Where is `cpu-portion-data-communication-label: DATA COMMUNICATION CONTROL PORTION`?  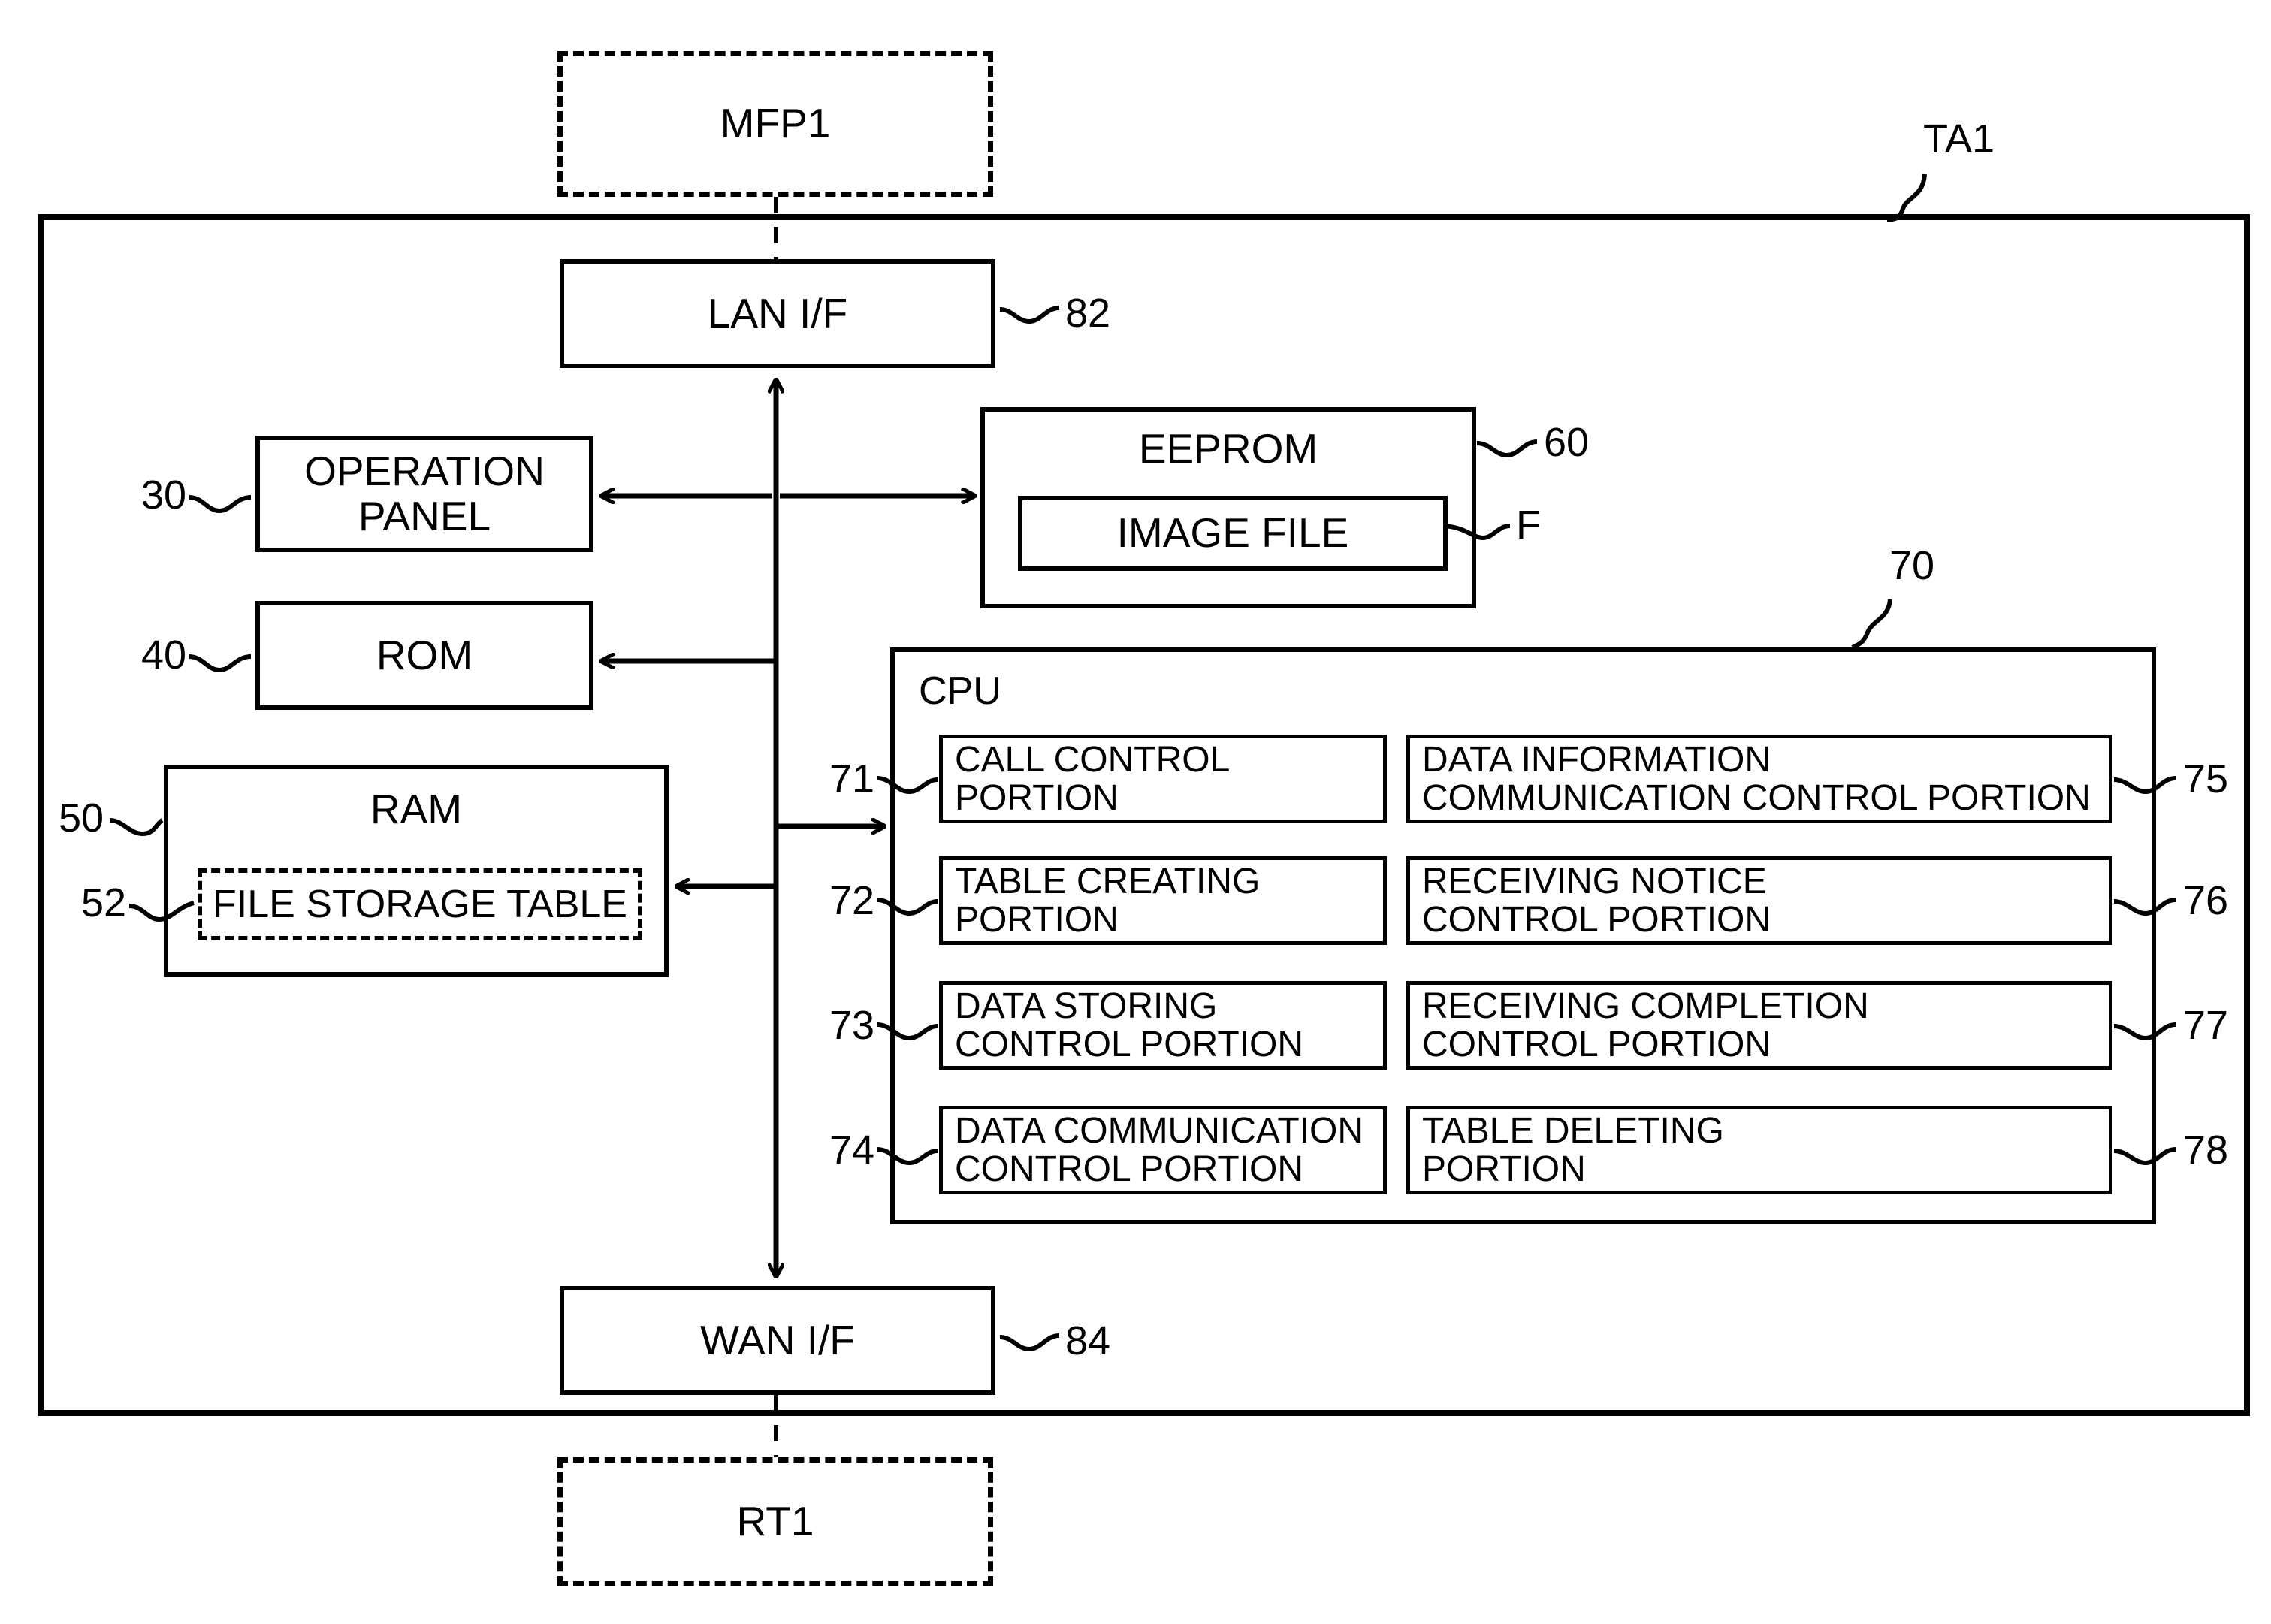
cpu-portion-data-communication-label: DATA COMMUNICATION CONTROL PORTION is located at coordinates (1159, 1149).